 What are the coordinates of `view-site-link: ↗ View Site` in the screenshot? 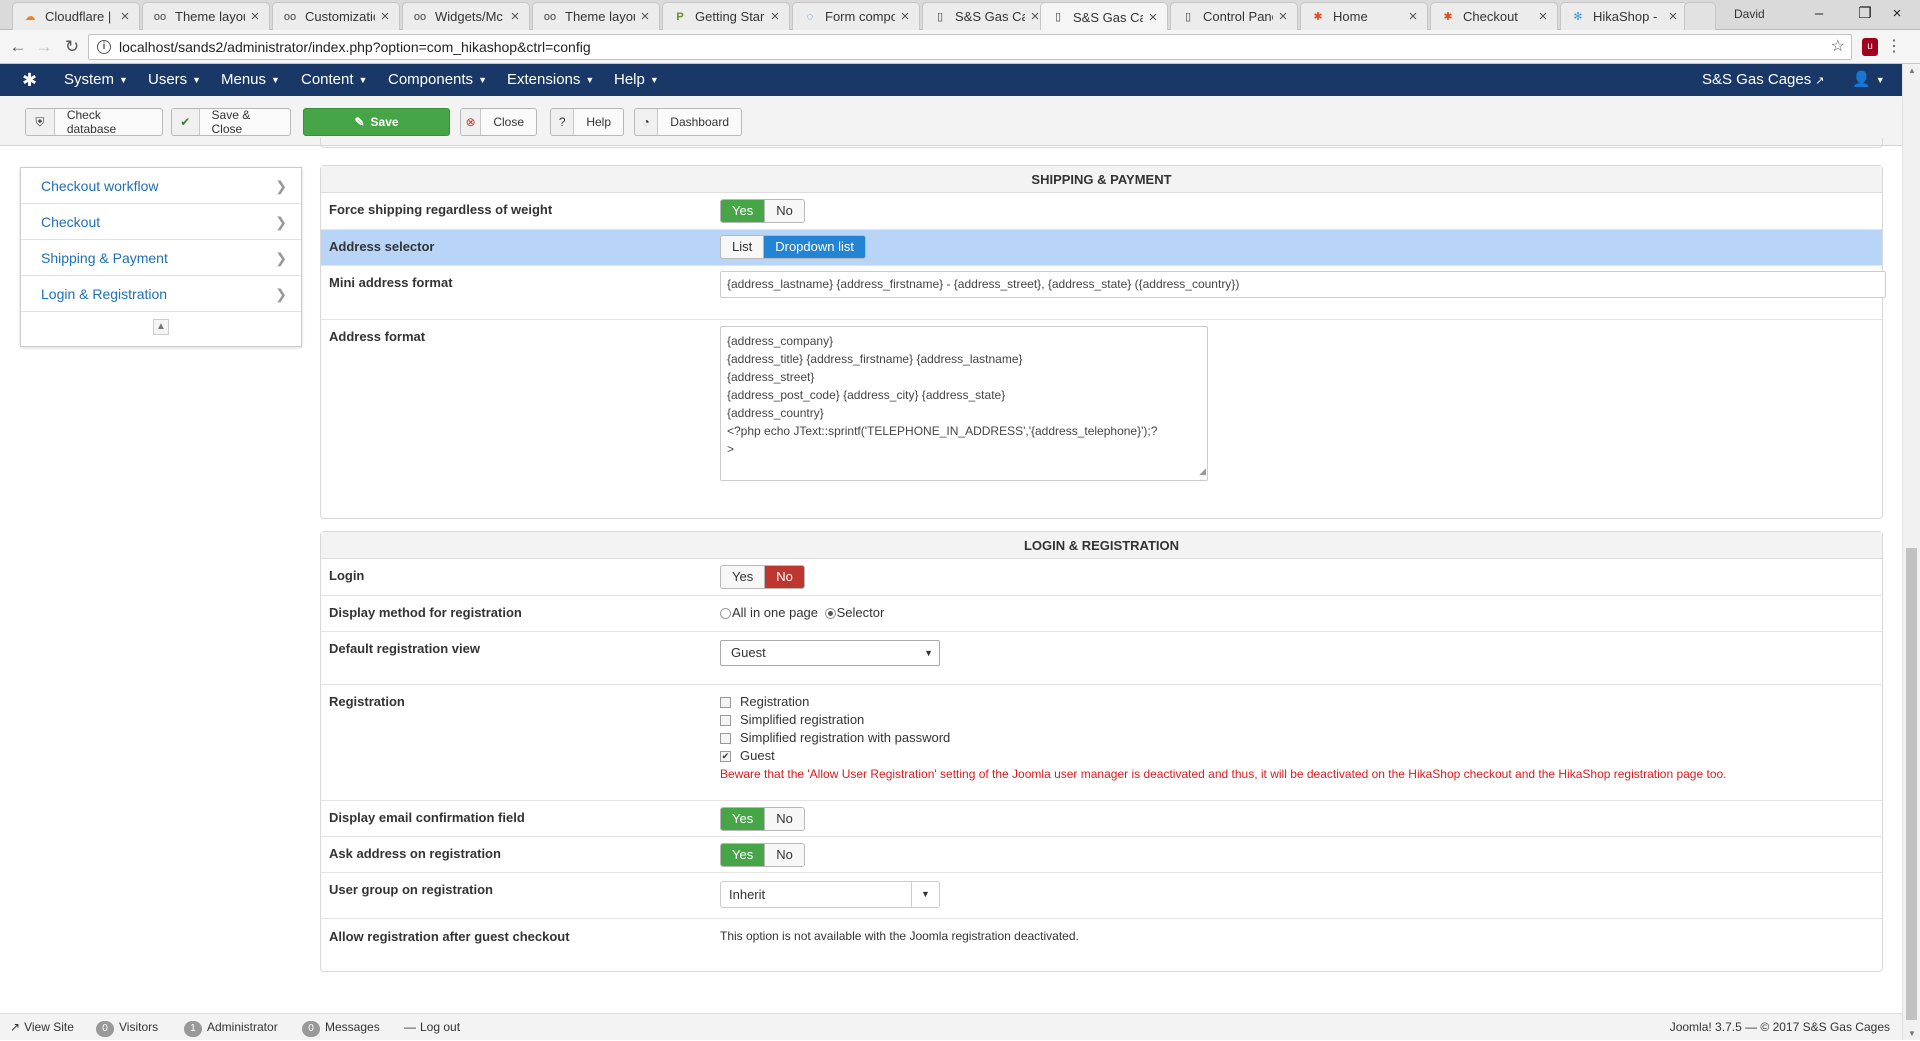 It's located at (42, 1027).